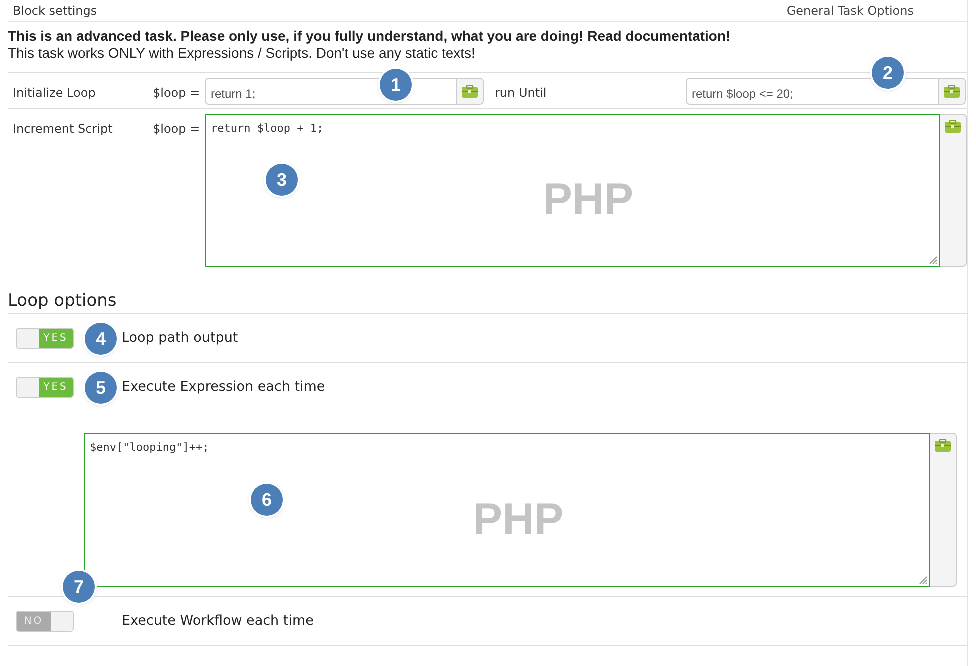 The width and height of the screenshot is (976, 666). I want to click on input-field: return $loop <= 20;, so click(826, 91).